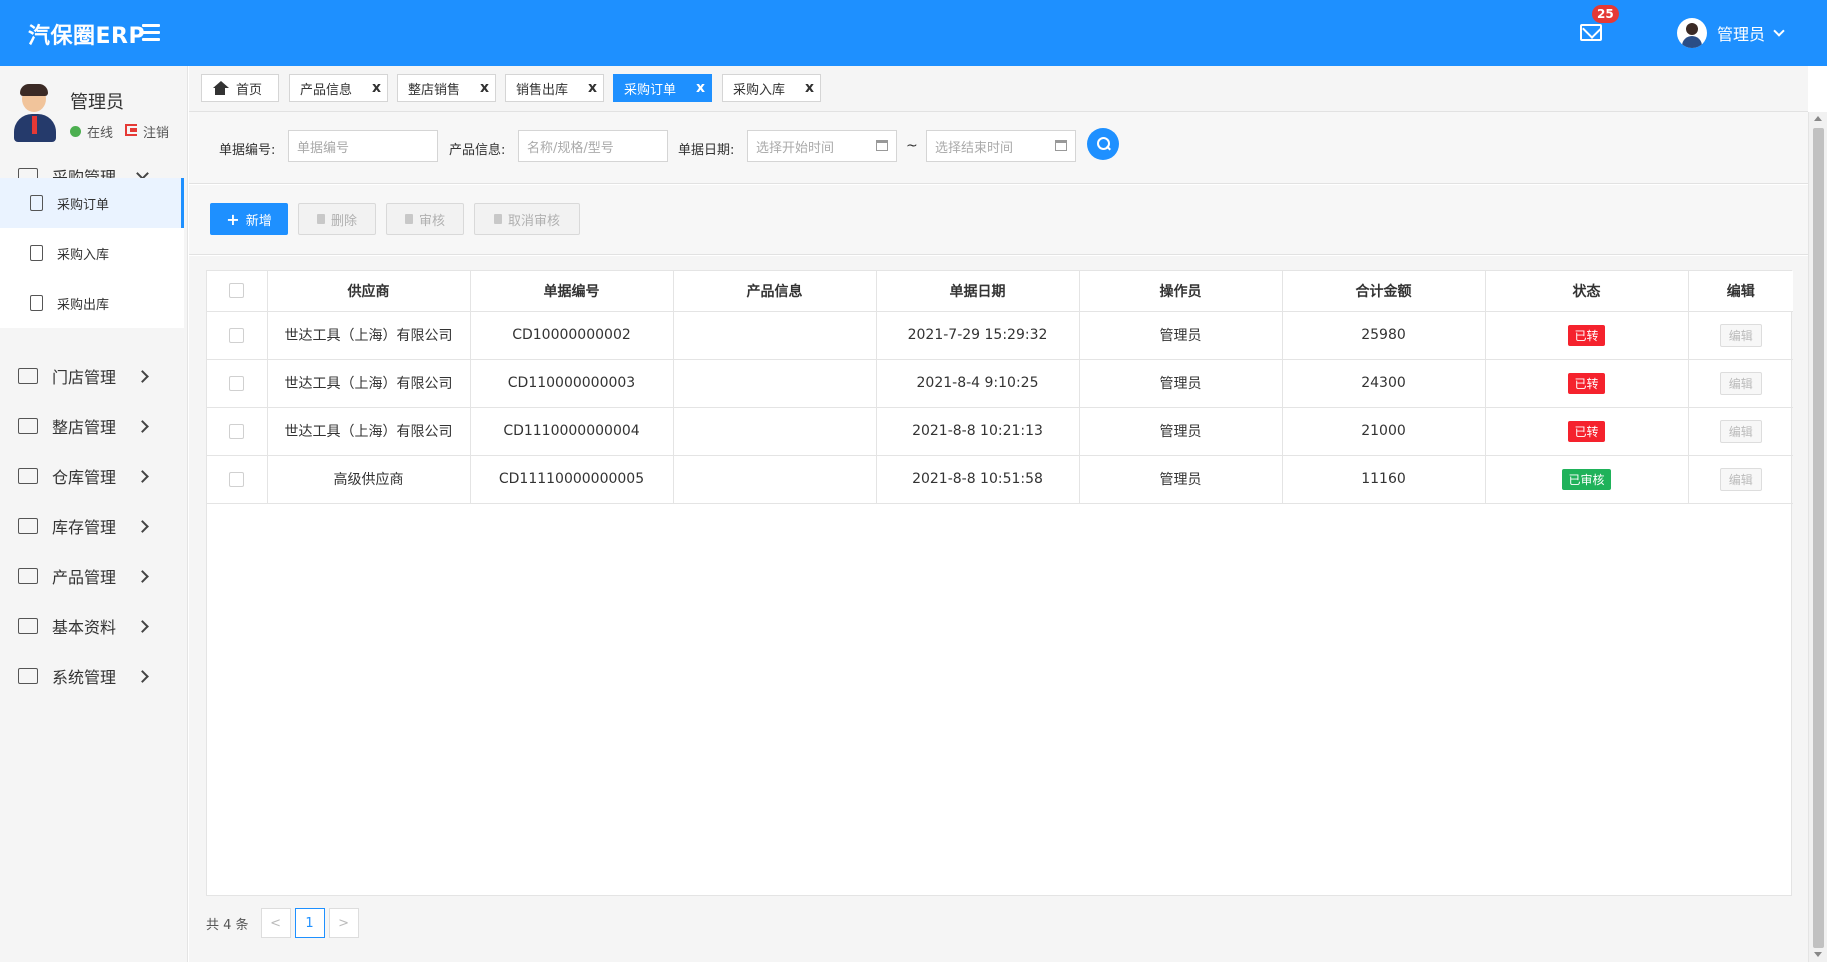 This screenshot has height=962, width=1827. Describe the element at coordinates (1001, 146) in the screenshot. I see `end-date-input: 选择结束时间` at that location.